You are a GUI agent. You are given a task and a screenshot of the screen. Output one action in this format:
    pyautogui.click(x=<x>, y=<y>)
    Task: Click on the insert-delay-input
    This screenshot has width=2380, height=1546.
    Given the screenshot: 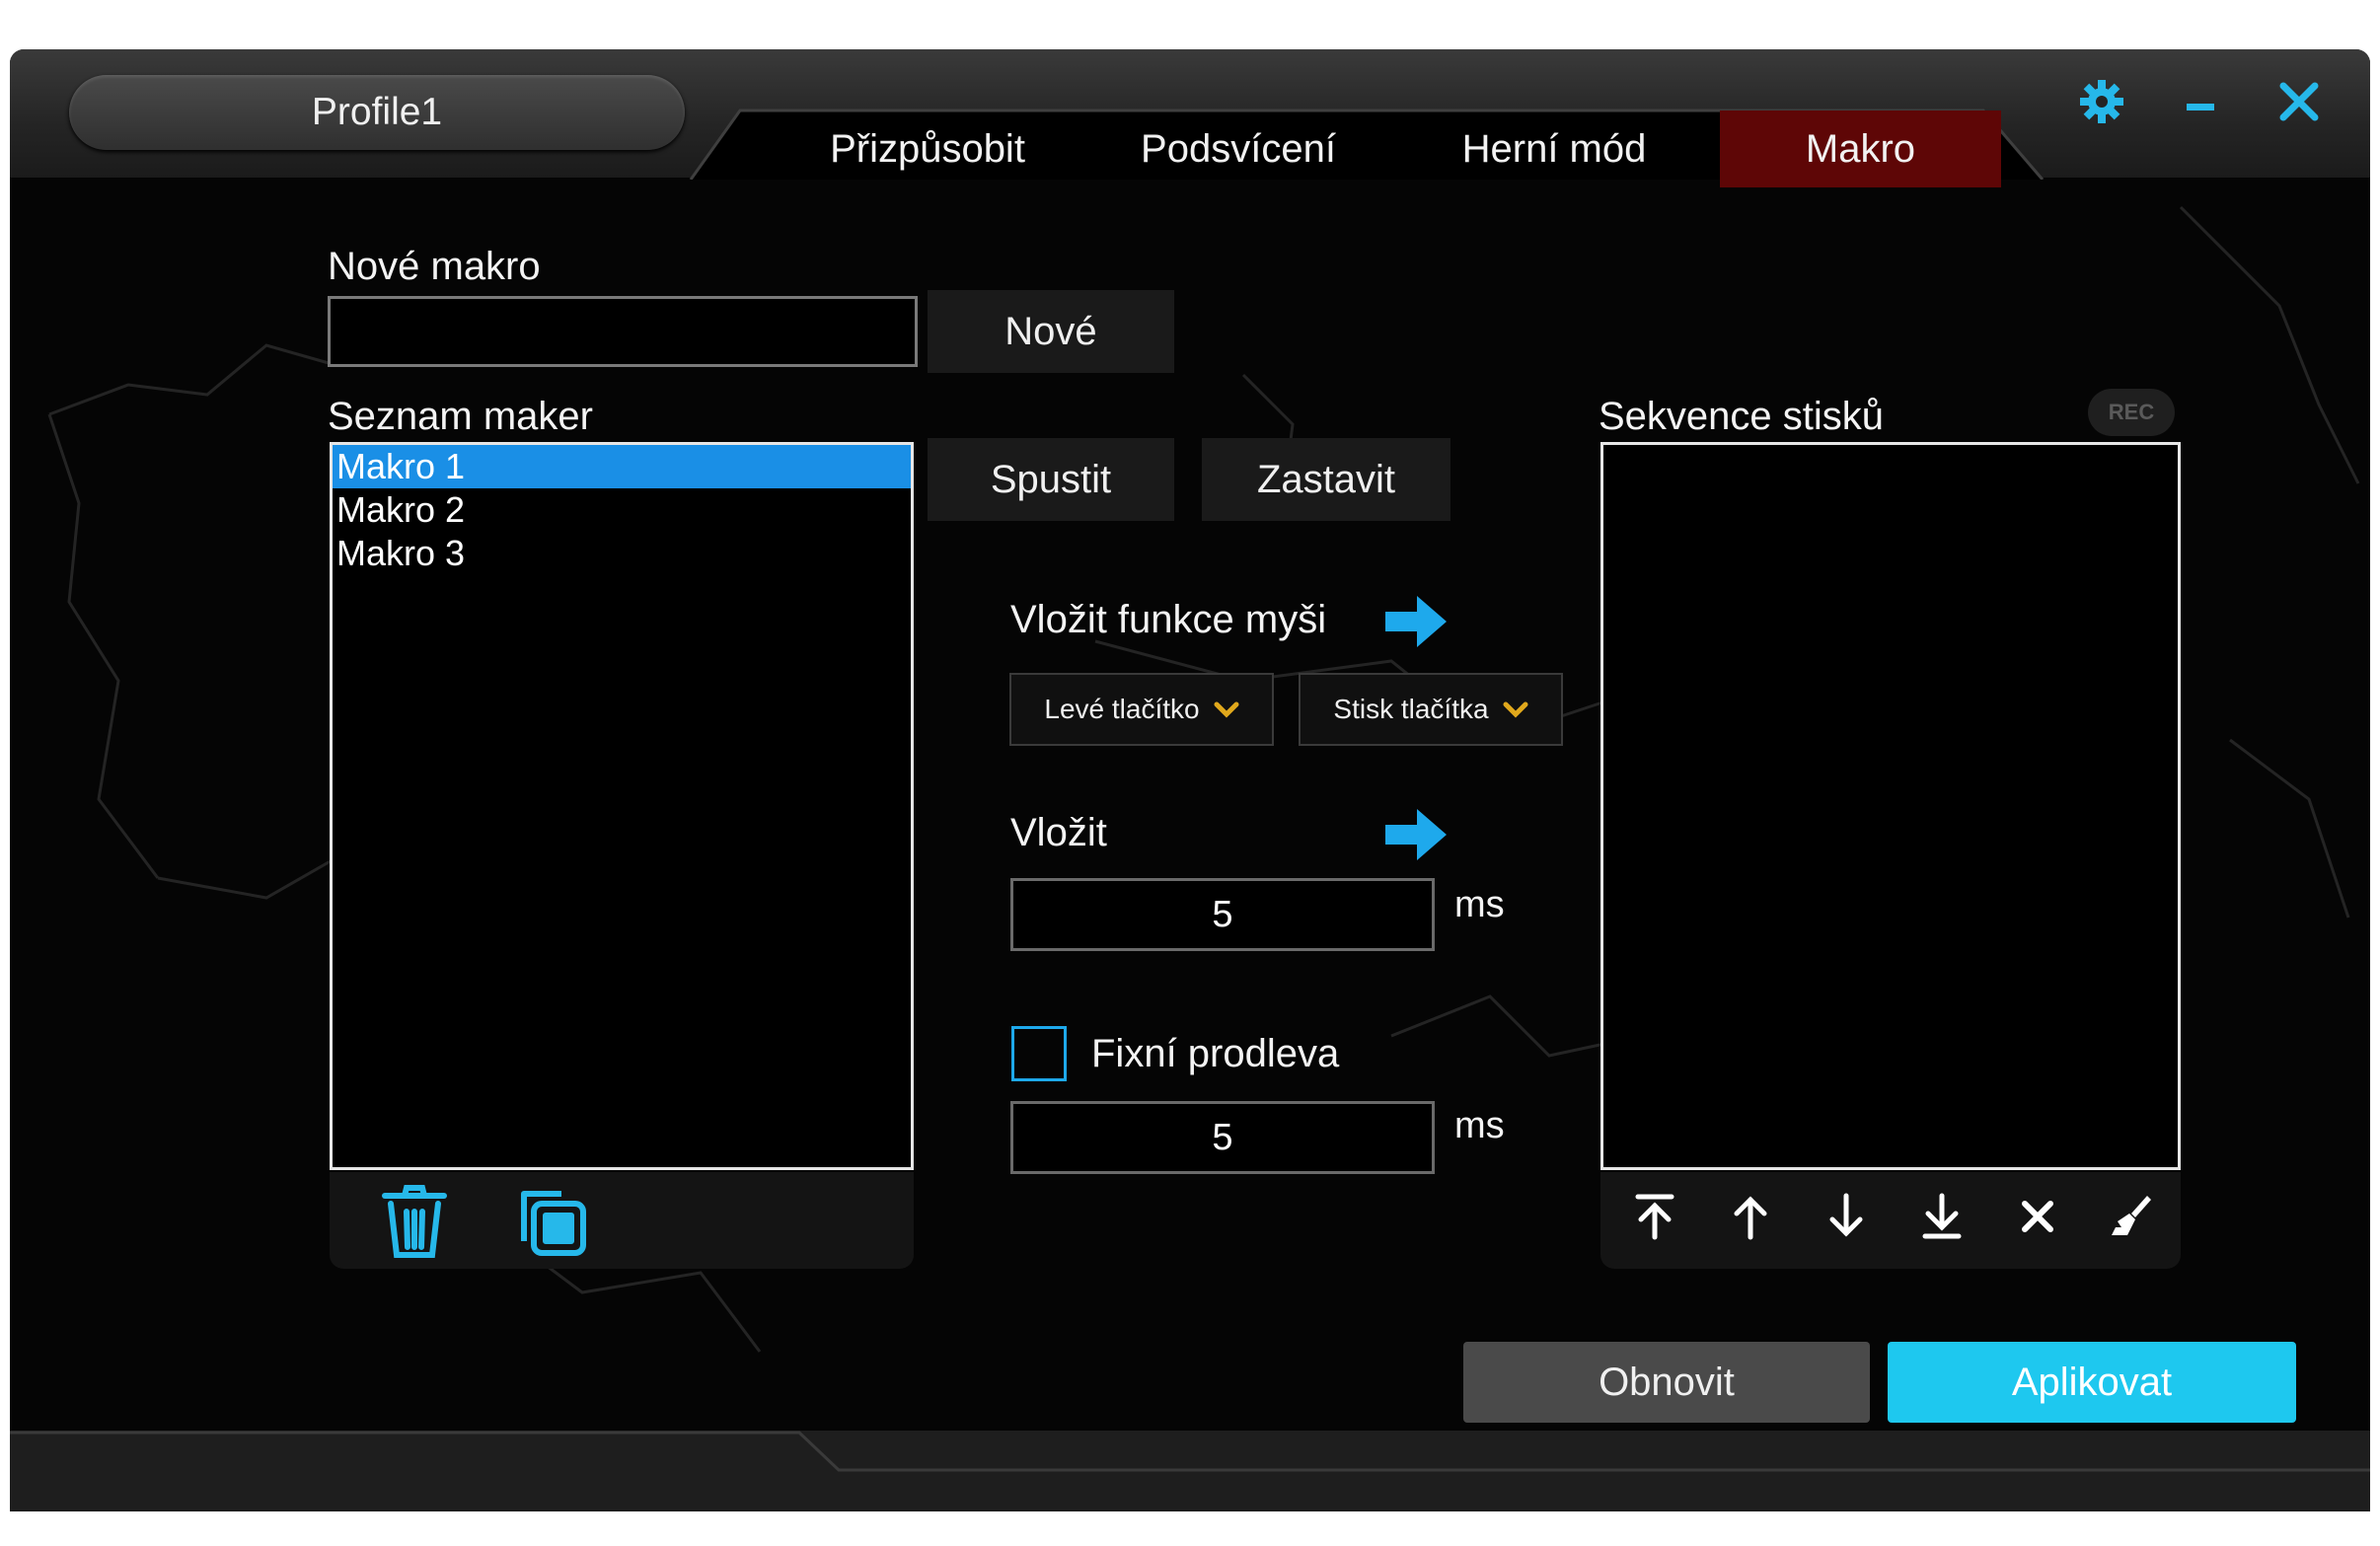 What is the action you would take?
    pyautogui.click(x=1222, y=914)
    